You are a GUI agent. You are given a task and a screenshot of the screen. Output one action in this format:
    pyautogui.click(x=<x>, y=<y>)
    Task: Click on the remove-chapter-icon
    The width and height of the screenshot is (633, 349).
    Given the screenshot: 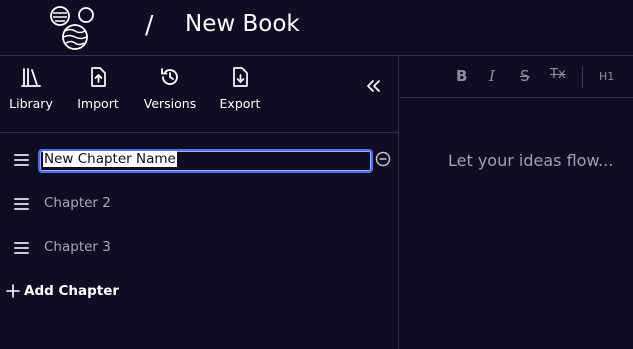 What is the action you would take?
    pyautogui.click(x=383, y=159)
    